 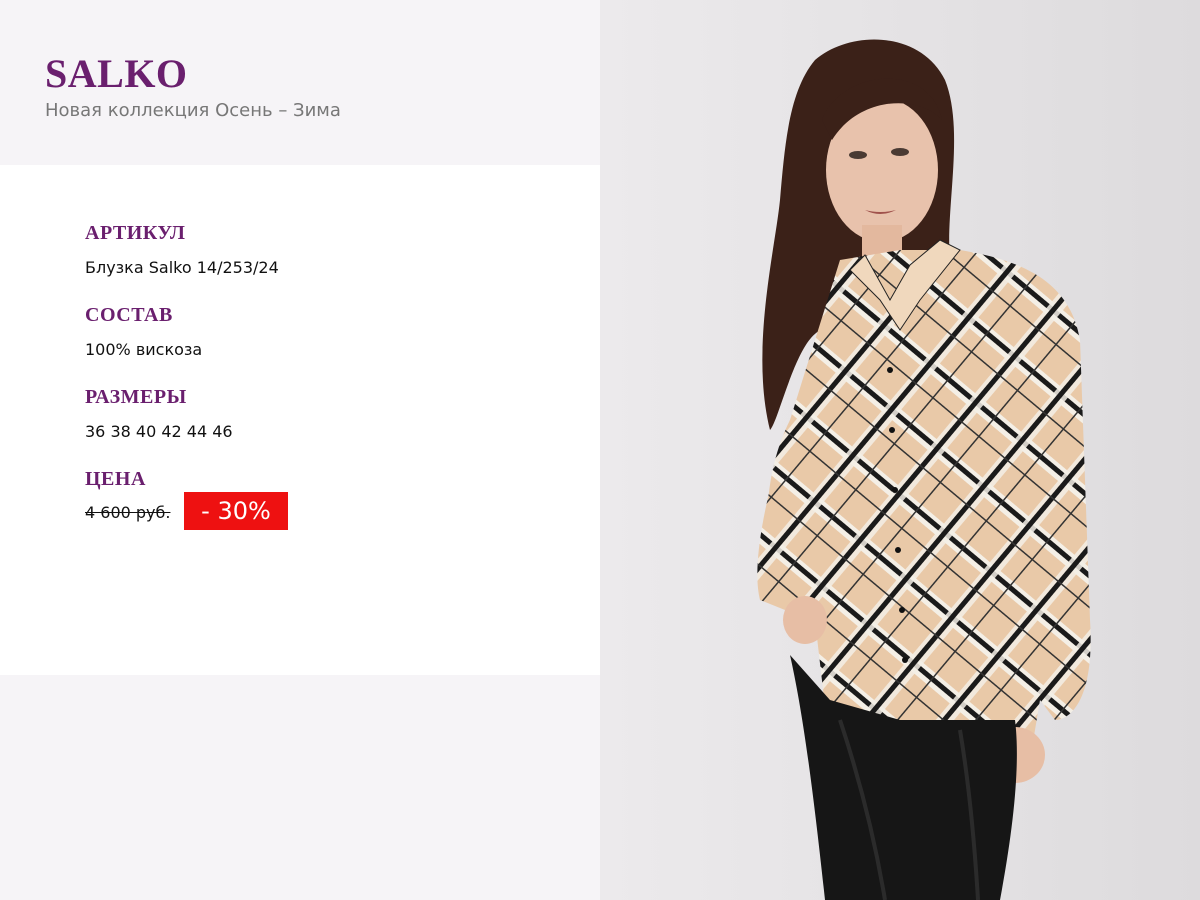 I want to click on header: SALKO Новая коллекция Осень – Зима, so click(x=300, y=82).